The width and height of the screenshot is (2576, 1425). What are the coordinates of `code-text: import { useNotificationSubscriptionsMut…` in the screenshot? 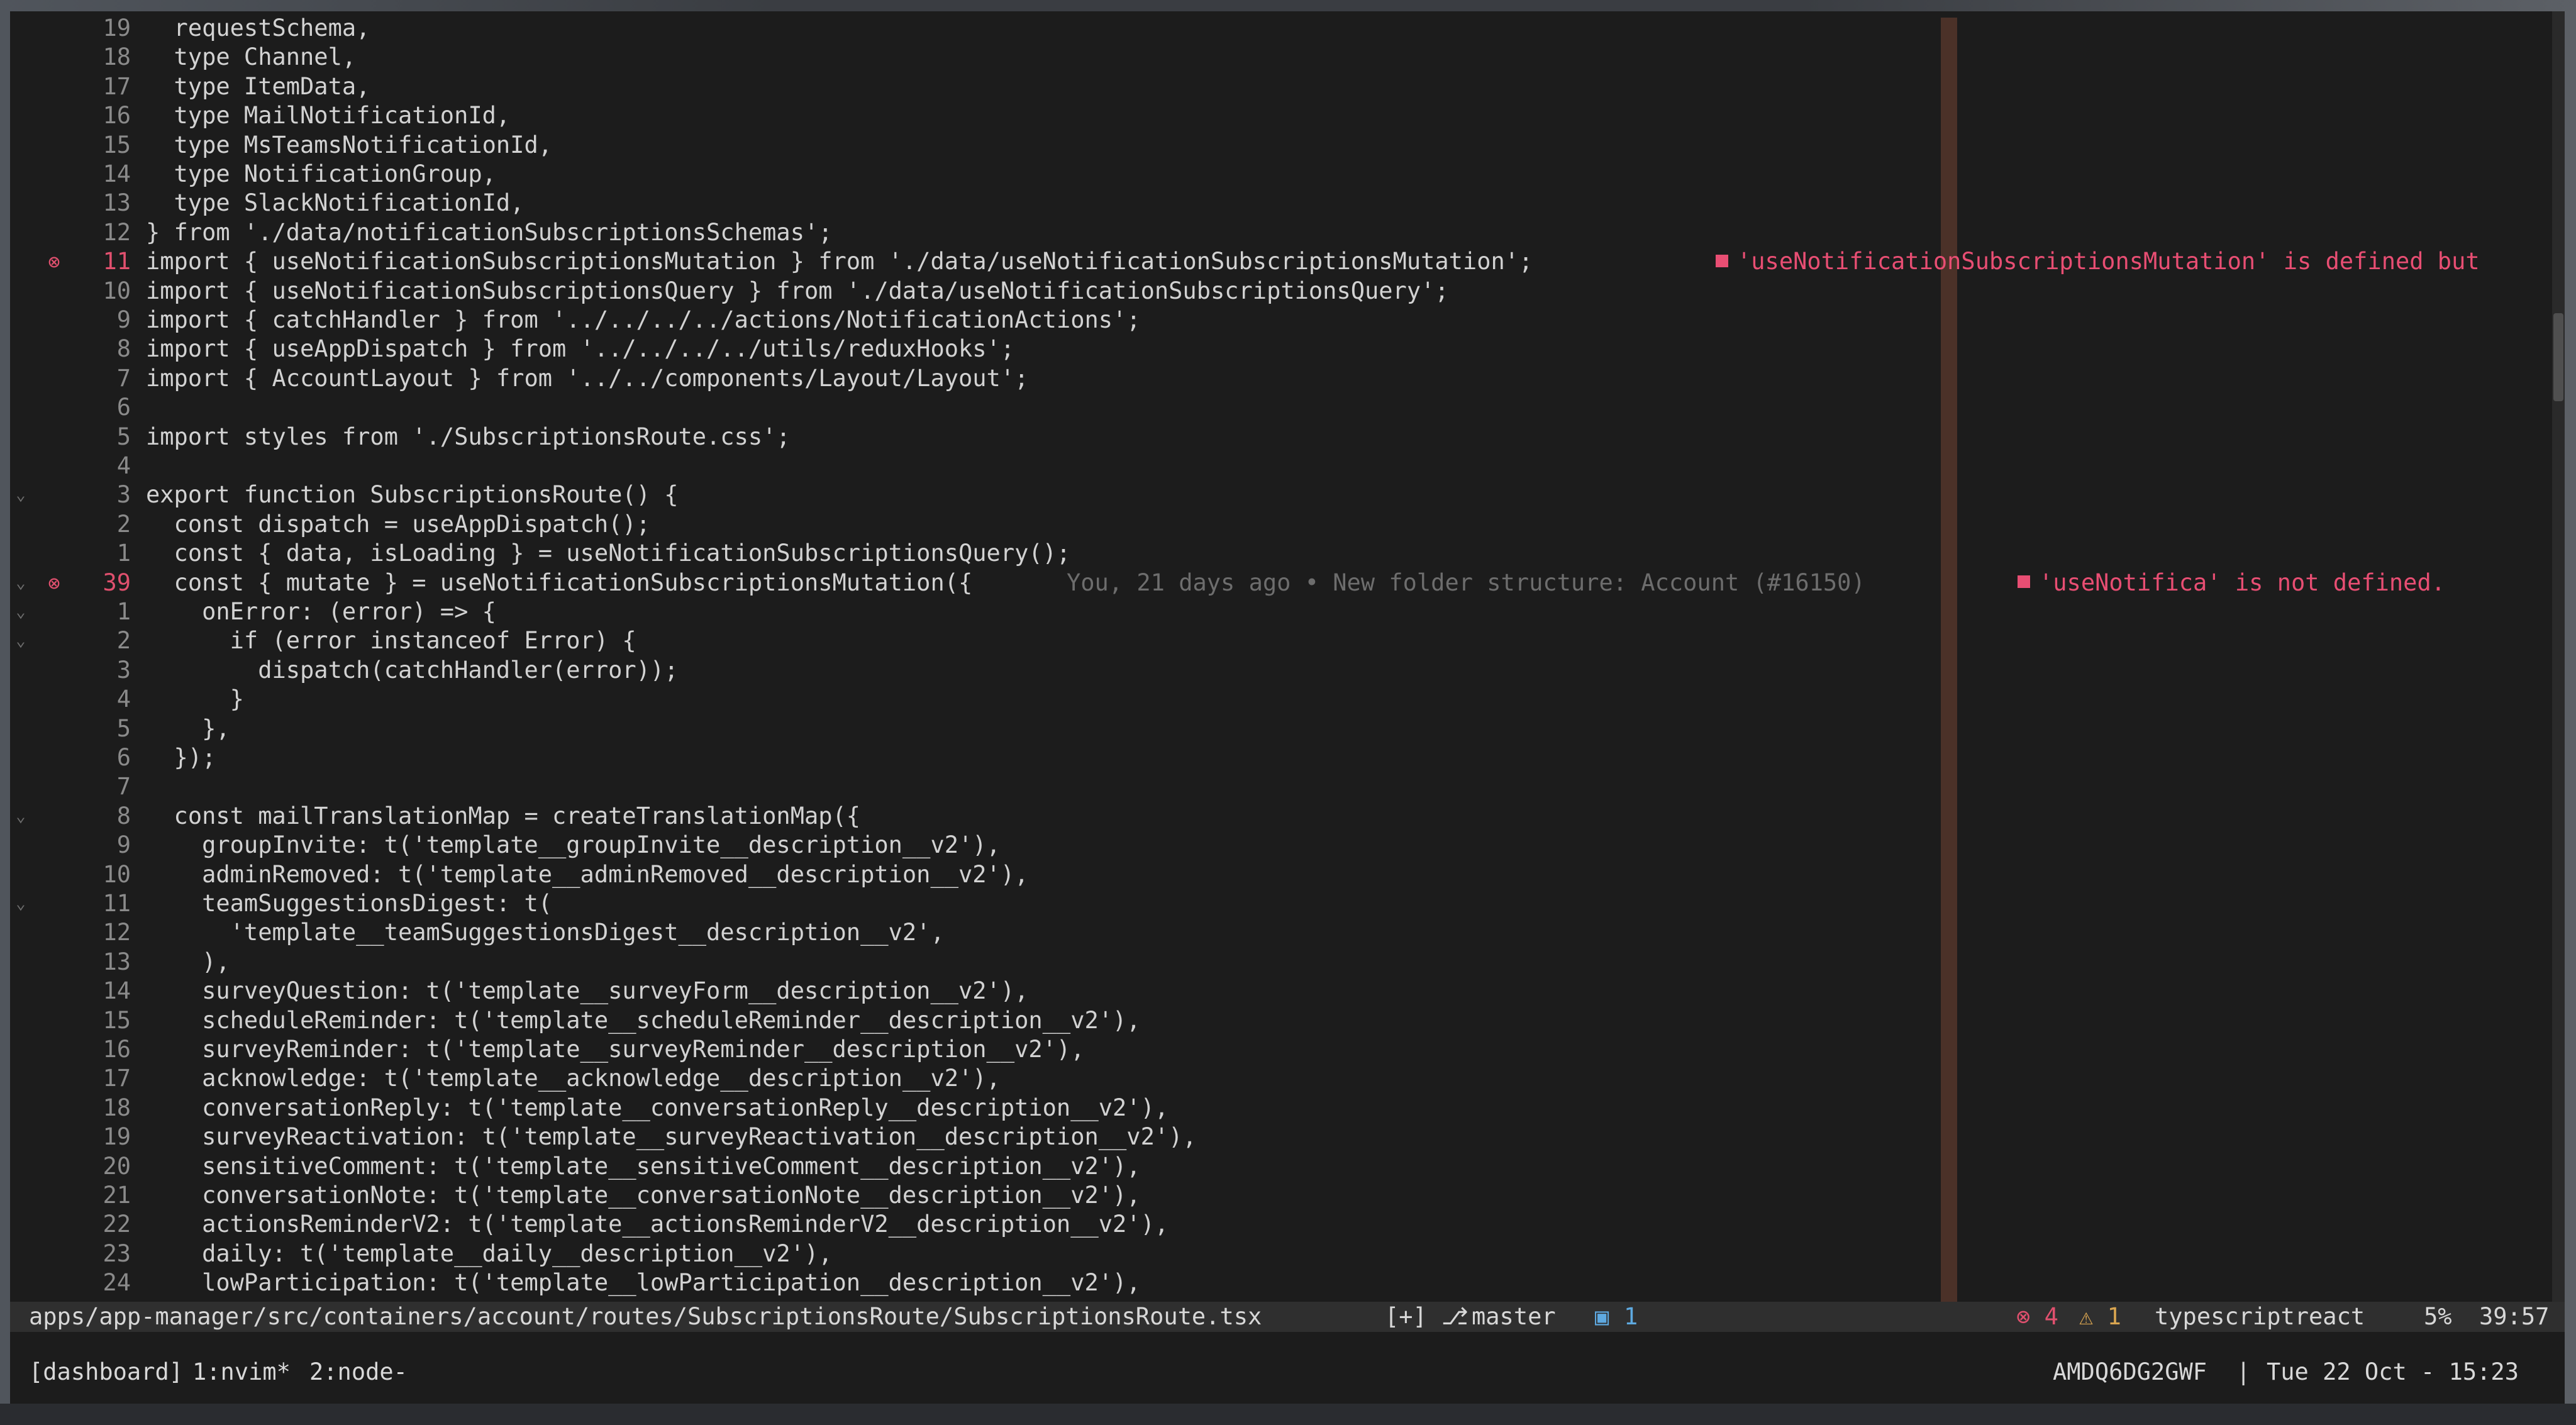 It's located at (839, 261).